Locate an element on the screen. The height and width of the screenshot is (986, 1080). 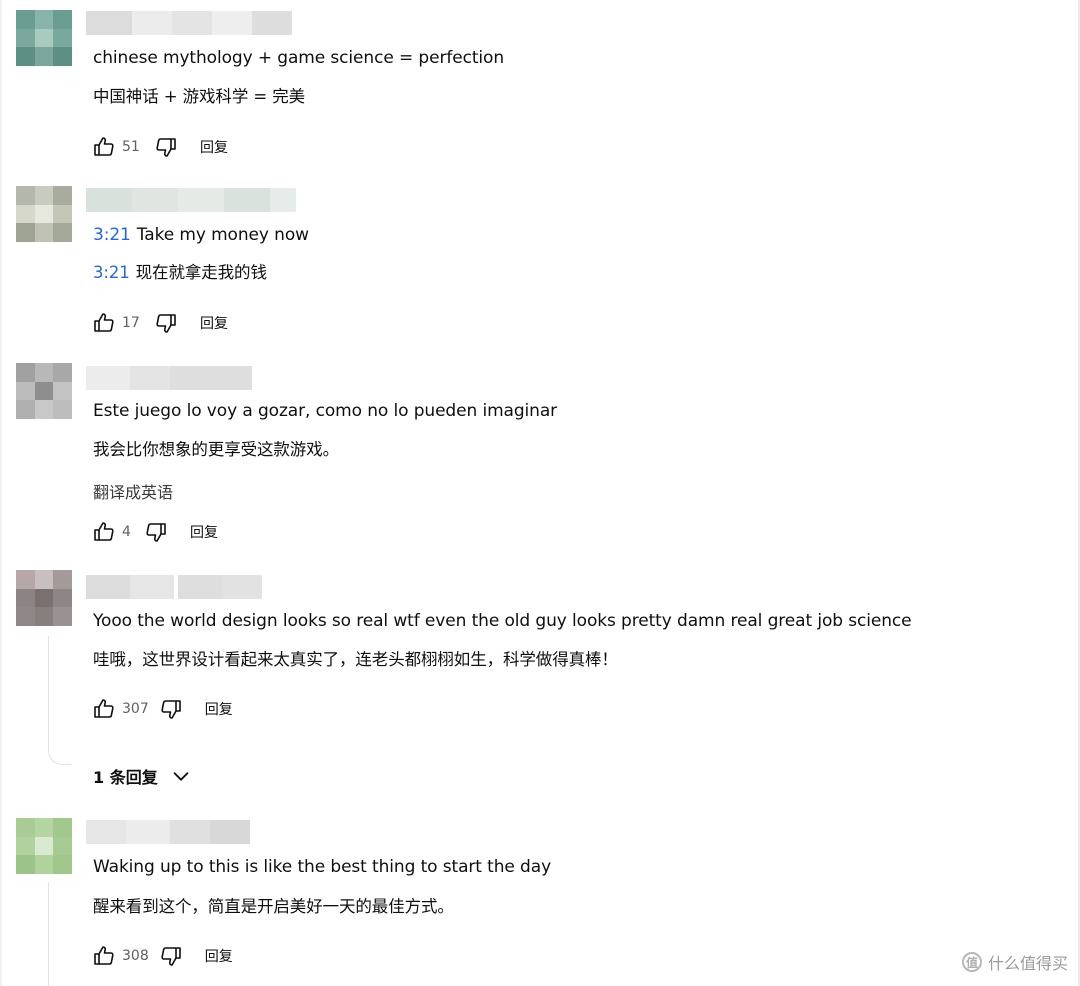
replies-count-label: 1 条回复 is located at coordinates (125, 777).